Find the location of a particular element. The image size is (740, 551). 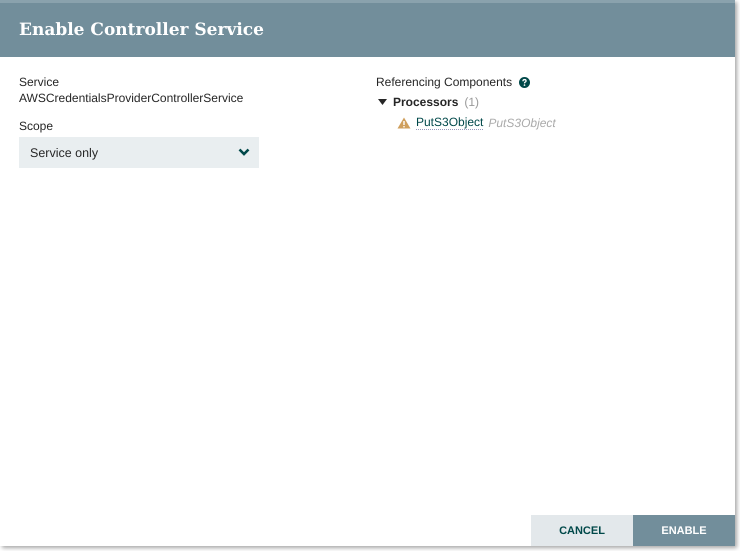

group-name: Processors is located at coordinates (425, 102).